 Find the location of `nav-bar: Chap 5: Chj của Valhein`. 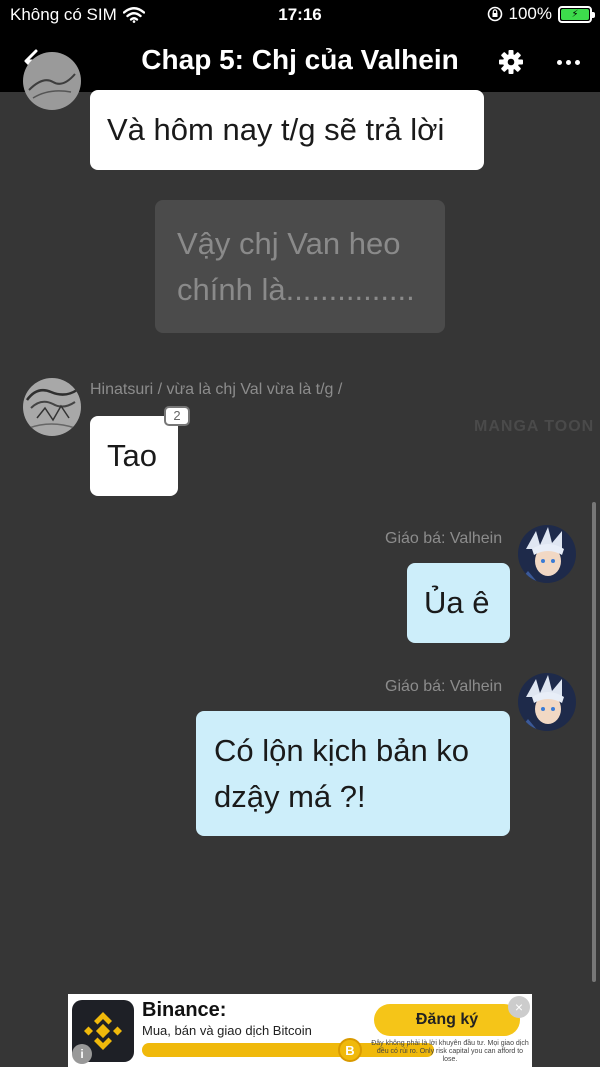

nav-bar: Chap 5: Chj của Valhein is located at coordinates (300, 61).